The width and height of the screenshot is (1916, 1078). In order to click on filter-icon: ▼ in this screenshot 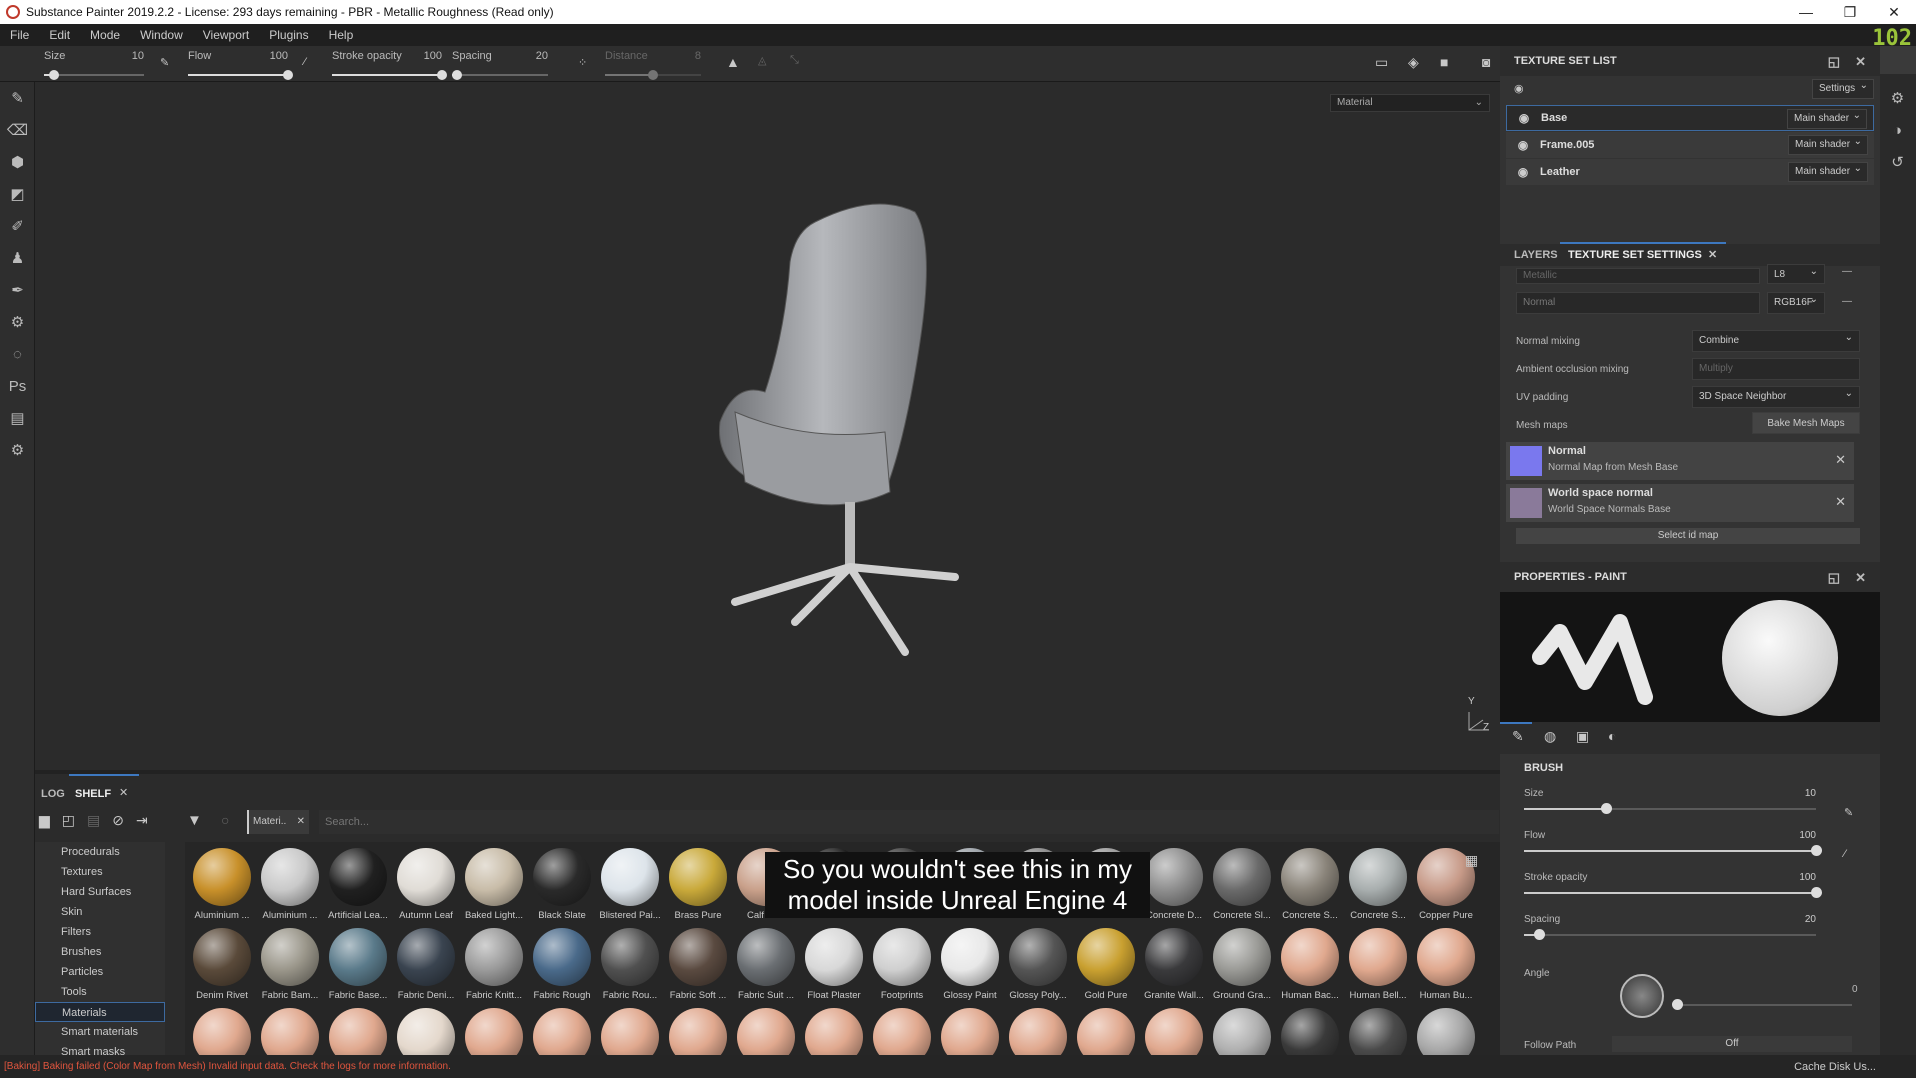, I will do `click(194, 820)`.